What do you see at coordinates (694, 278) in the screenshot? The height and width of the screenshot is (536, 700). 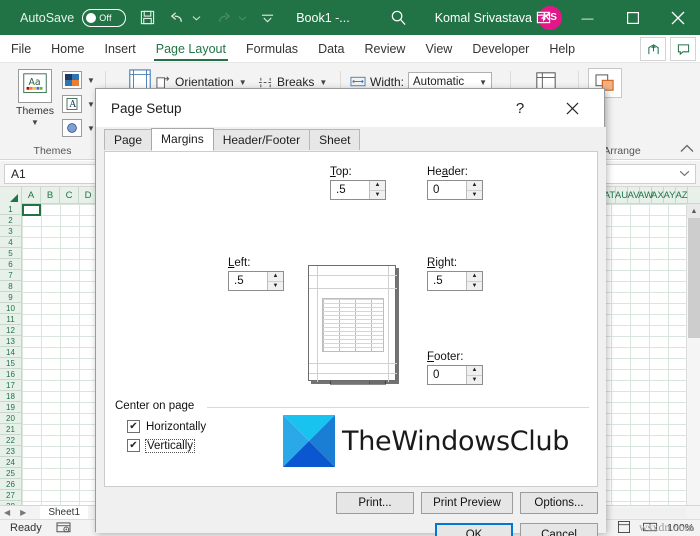 I see `vertical-scroll-thumb` at bounding box center [694, 278].